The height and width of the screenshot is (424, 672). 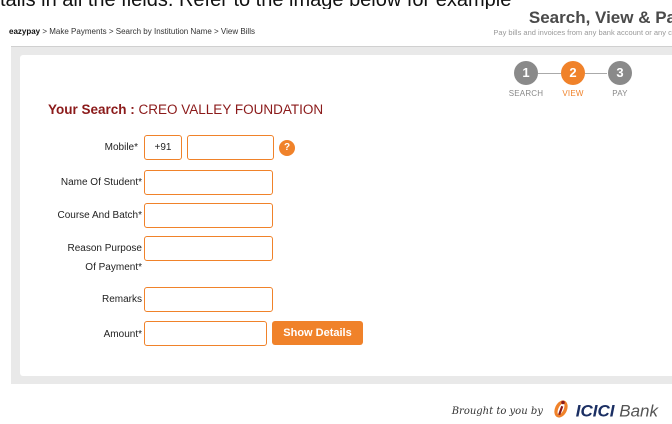 I want to click on reason-label: Reason Purpose Of Payment*, so click(x=81, y=258).